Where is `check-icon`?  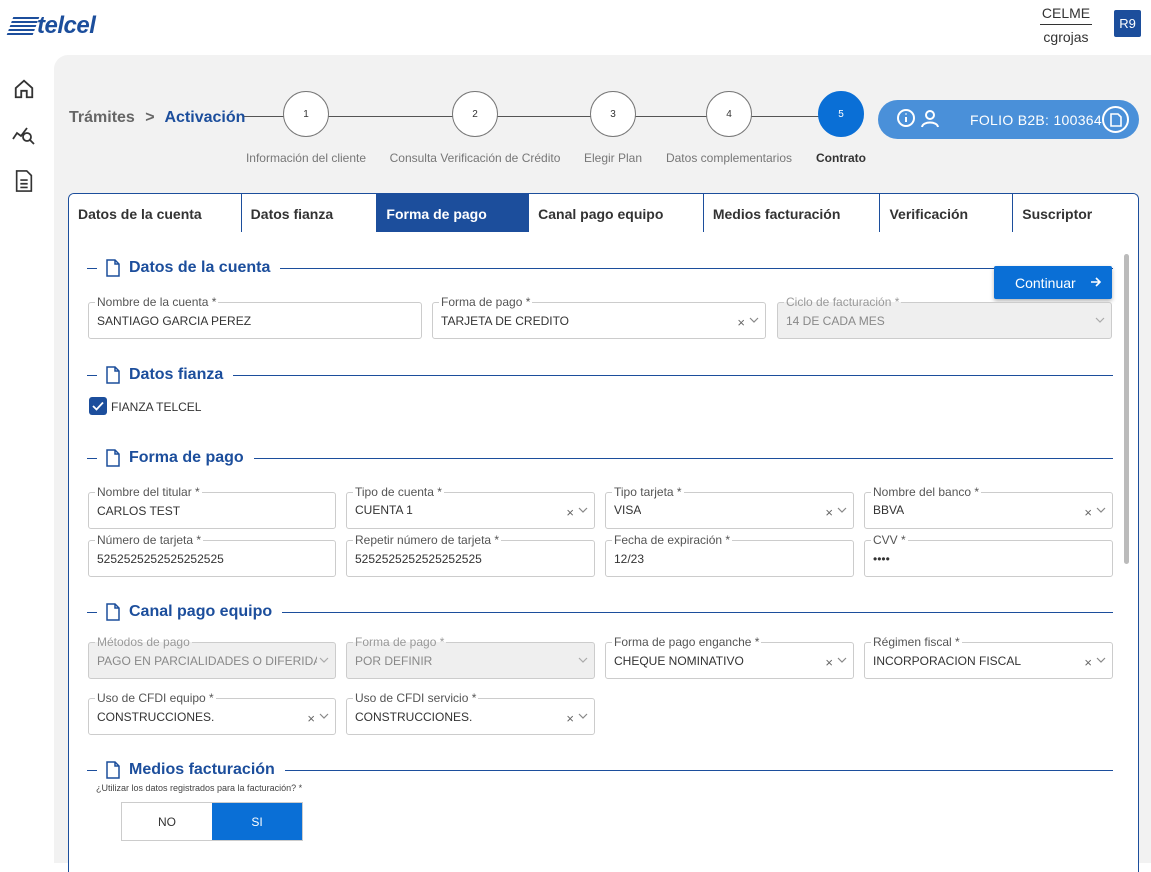
check-icon is located at coordinates (98, 406).